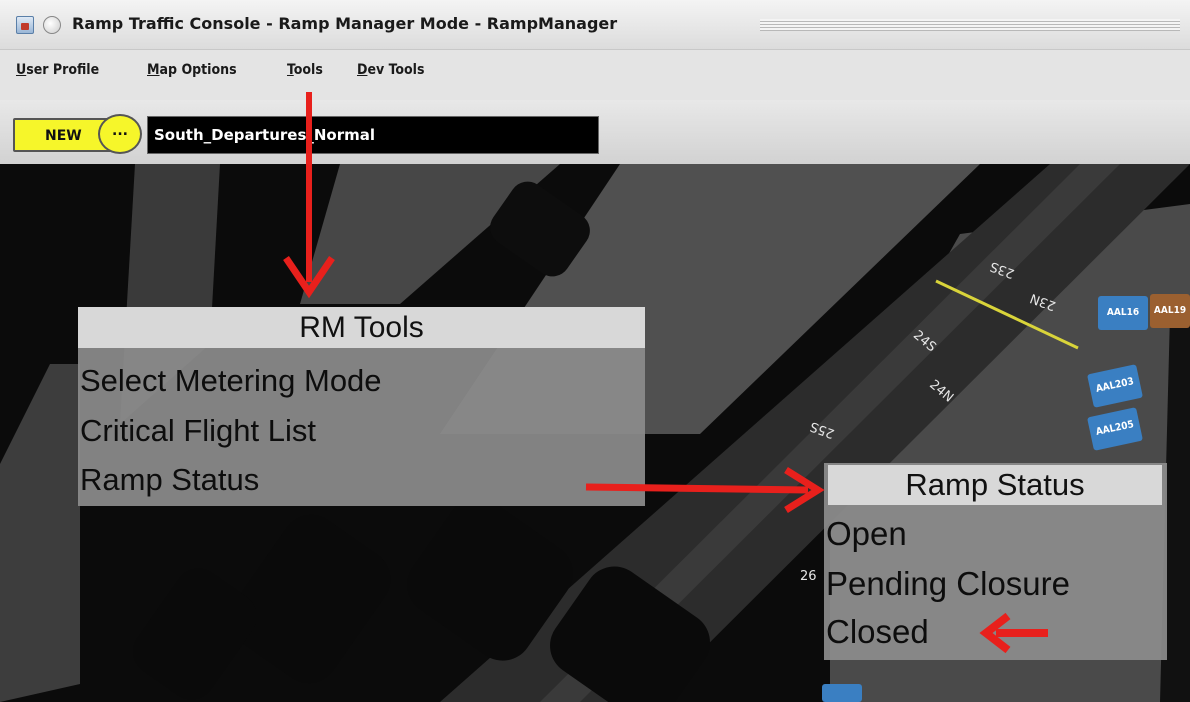 Image resolution: width=1190 pixels, height=702 pixels. Describe the element at coordinates (866, 534) in the screenshot. I see `menu-item-open: Open` at that location.